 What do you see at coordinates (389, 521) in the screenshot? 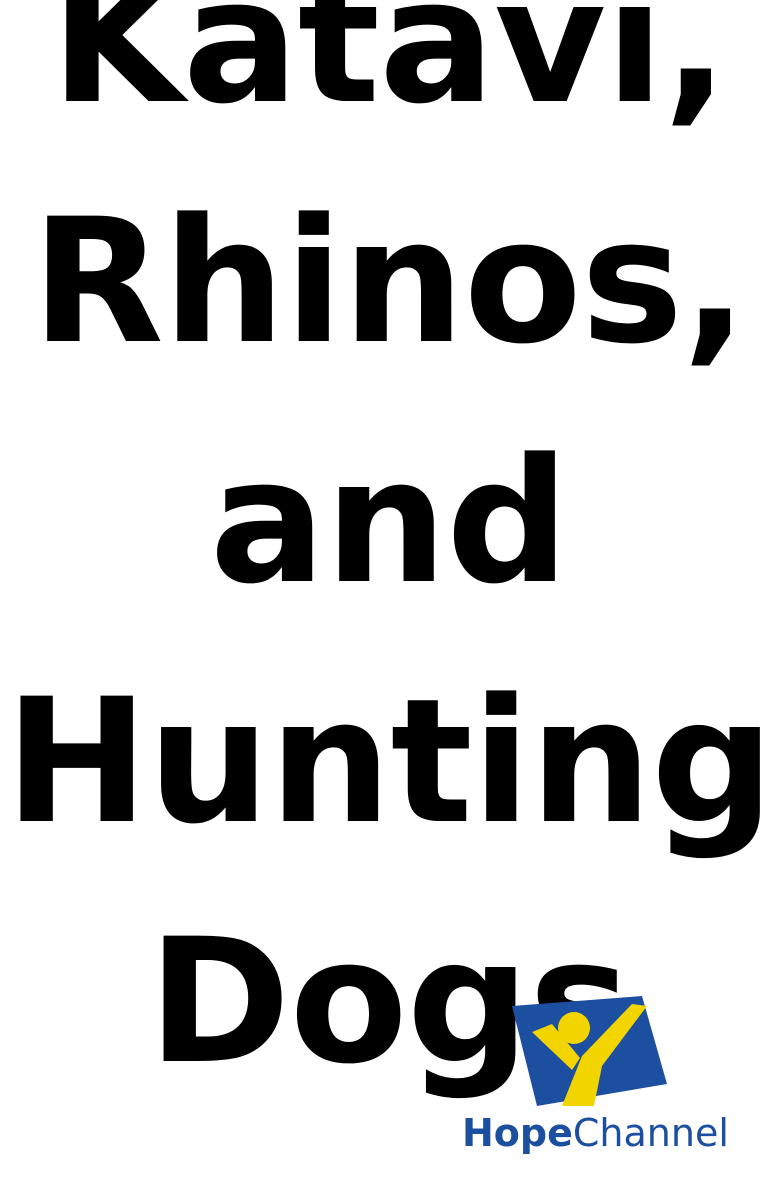
I see `title-line-3: and` at bounding box center [389, 521].